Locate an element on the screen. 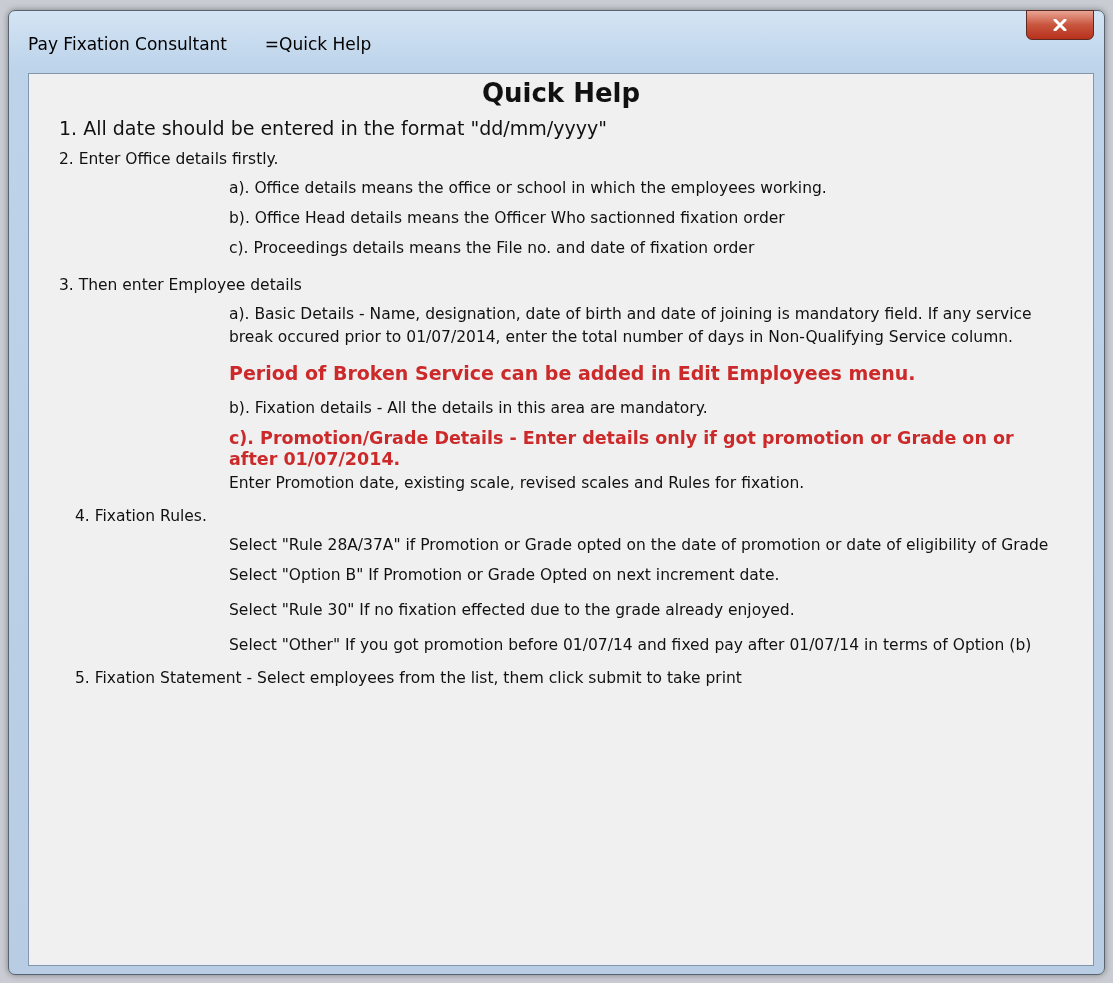 The width and height of the screenshot is (1113, 983). detail-text: c). Proceedings details means the File no. and date of fixation order is located at coordinates (492, 248).